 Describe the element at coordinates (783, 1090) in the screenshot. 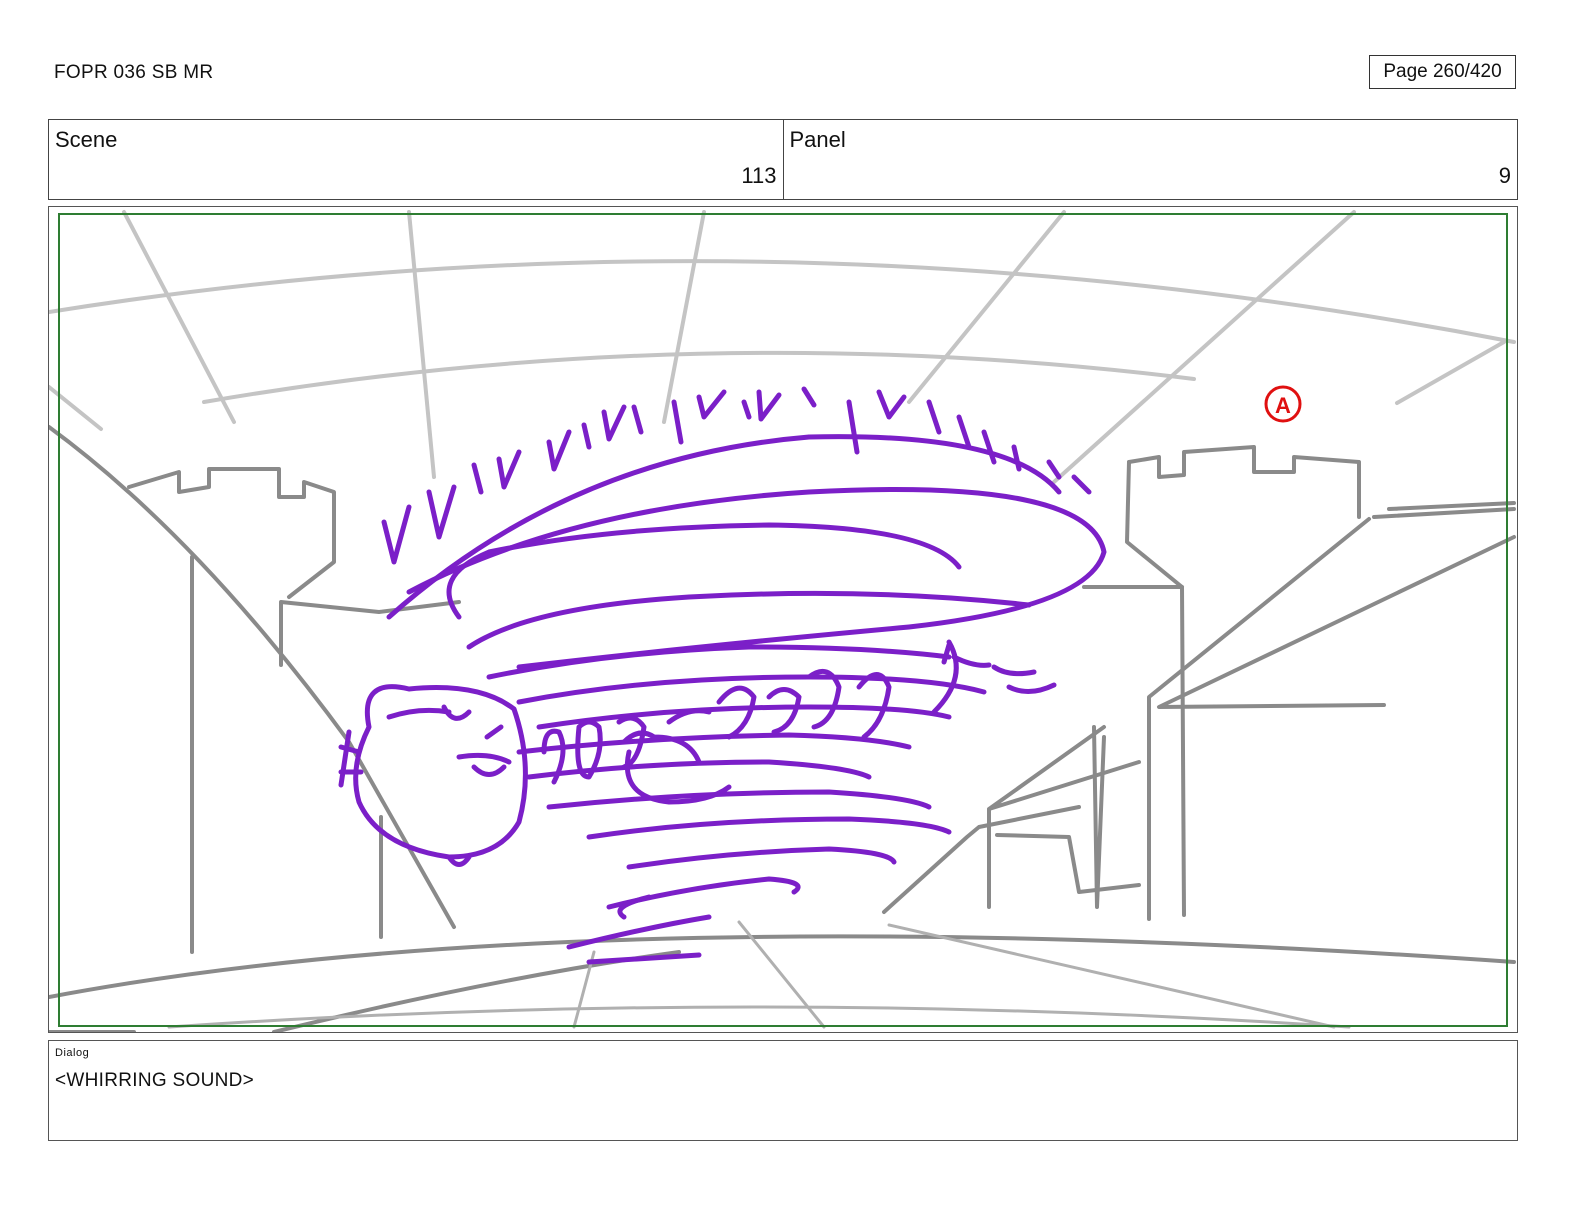

I see `dialog-box: Dialog <WHIRRING SOUND>` at that location.